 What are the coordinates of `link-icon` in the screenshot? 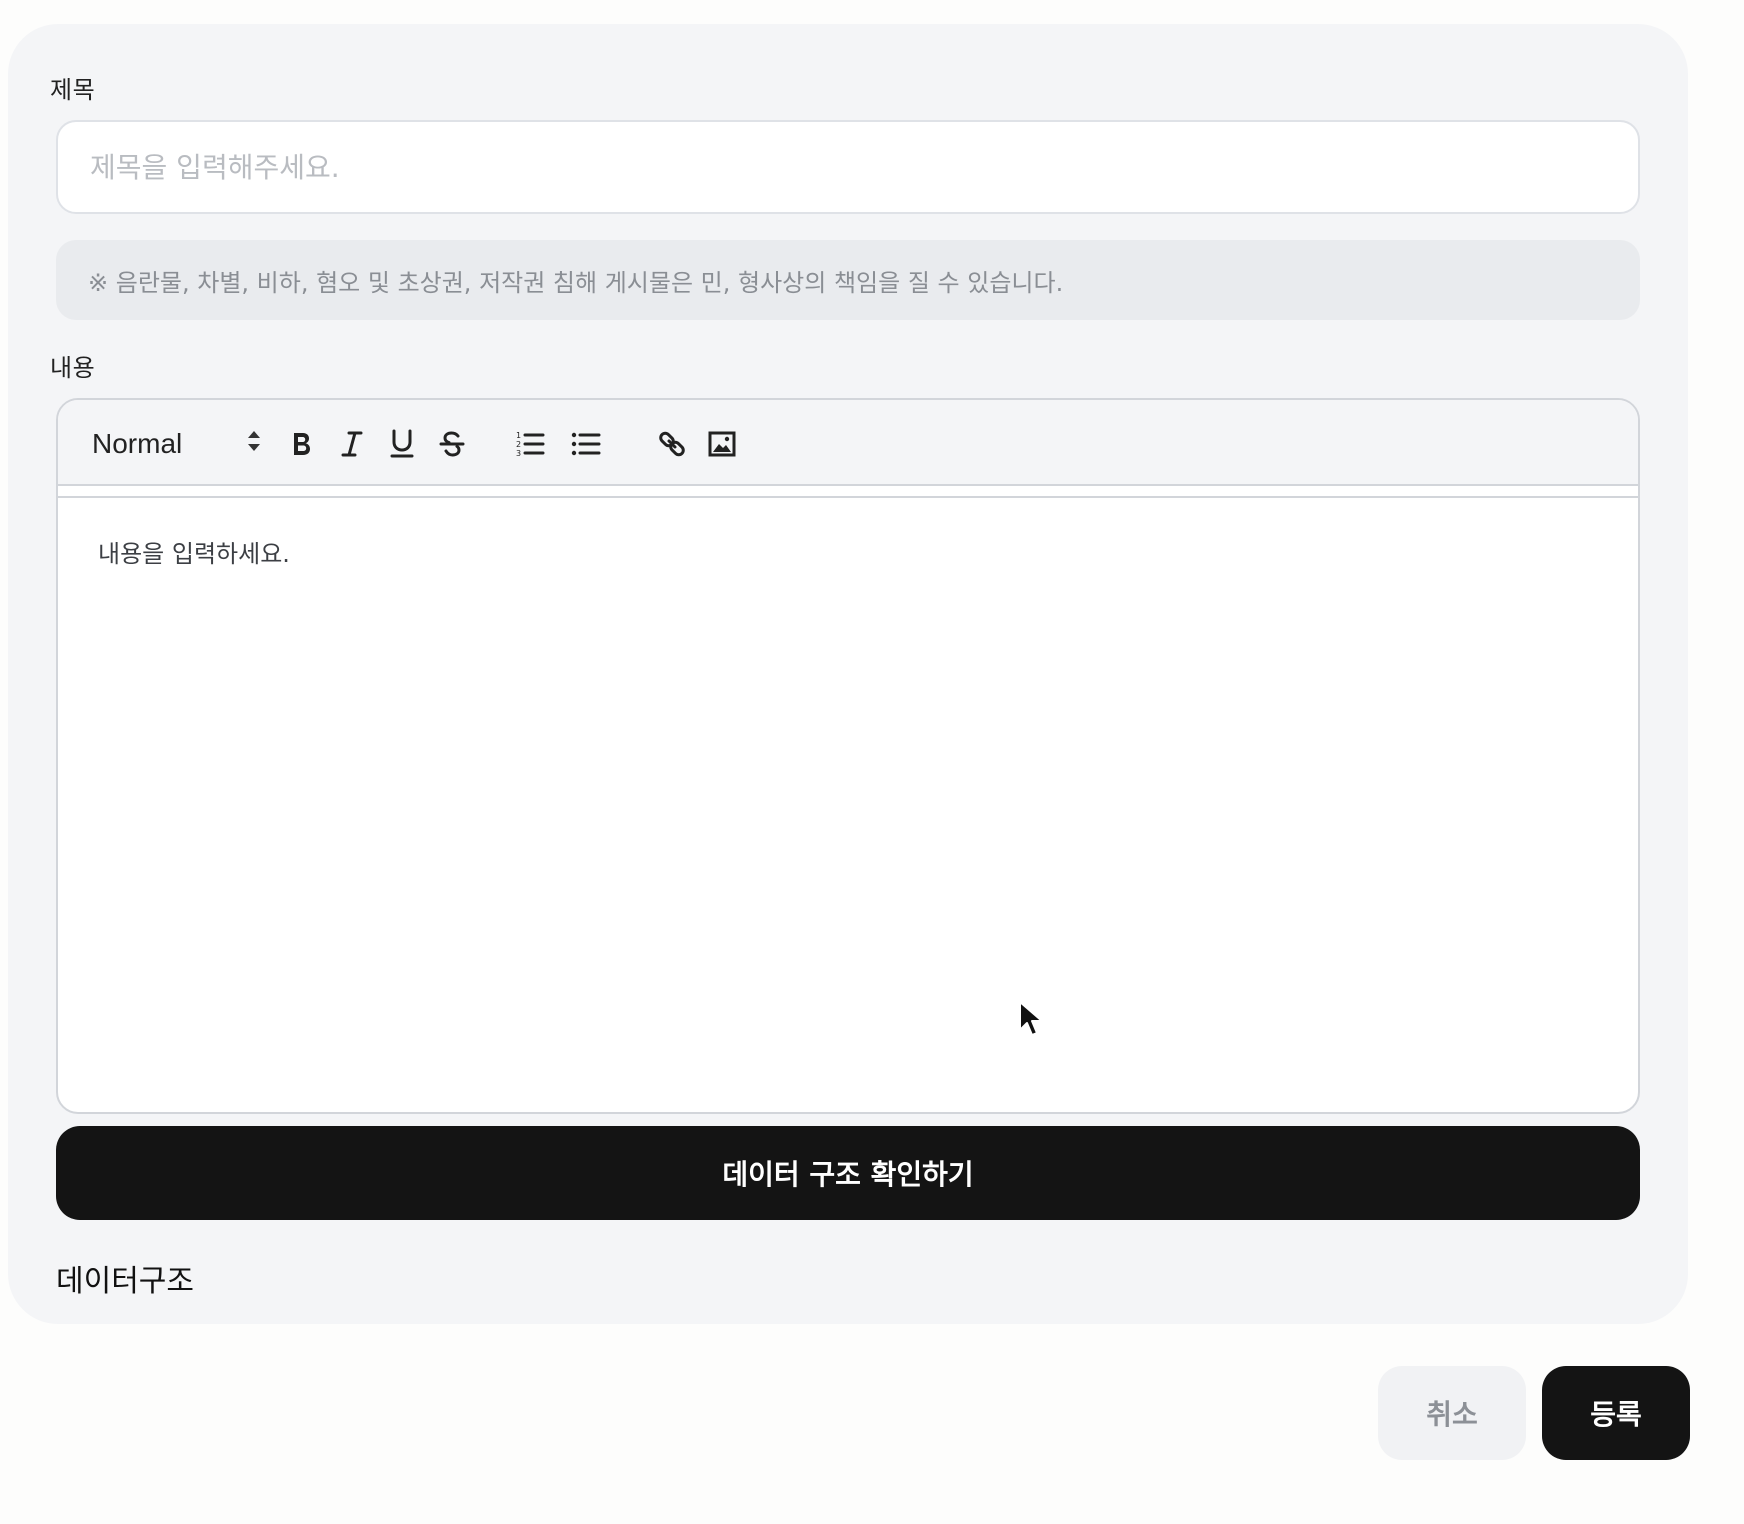 It's located at (672, 444).